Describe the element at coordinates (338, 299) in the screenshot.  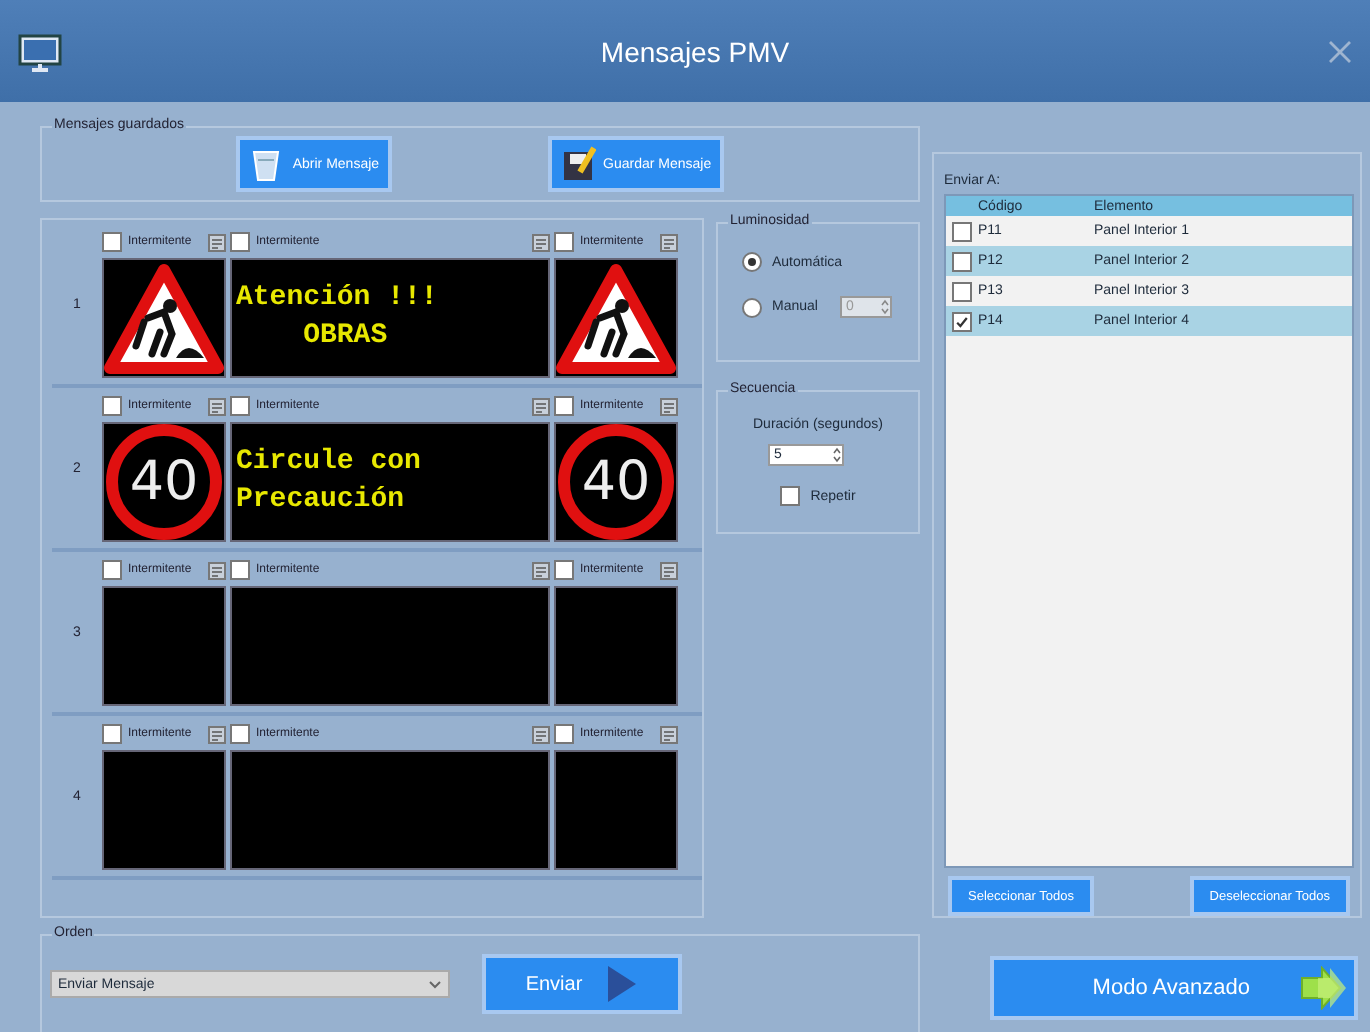
I see `sign-text-line: Atención !!!` at that location.